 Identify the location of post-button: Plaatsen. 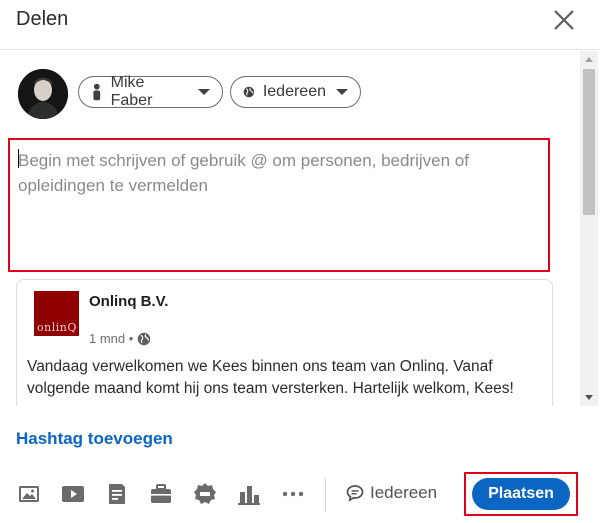
(521, 494).